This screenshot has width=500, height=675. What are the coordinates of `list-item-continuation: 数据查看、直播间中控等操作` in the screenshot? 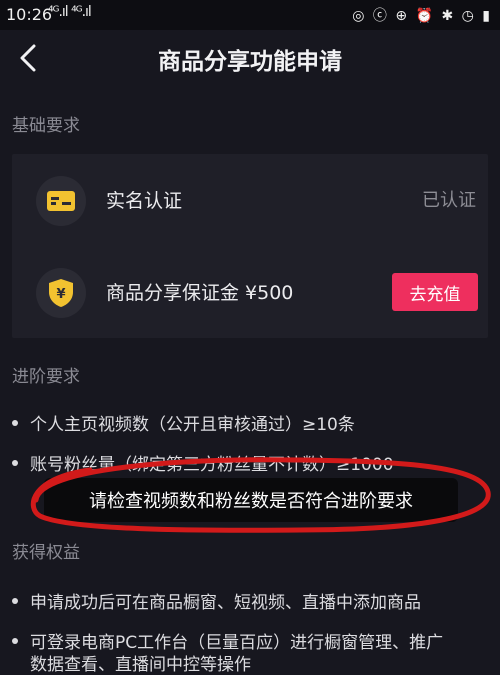 It's located at (140, 662).